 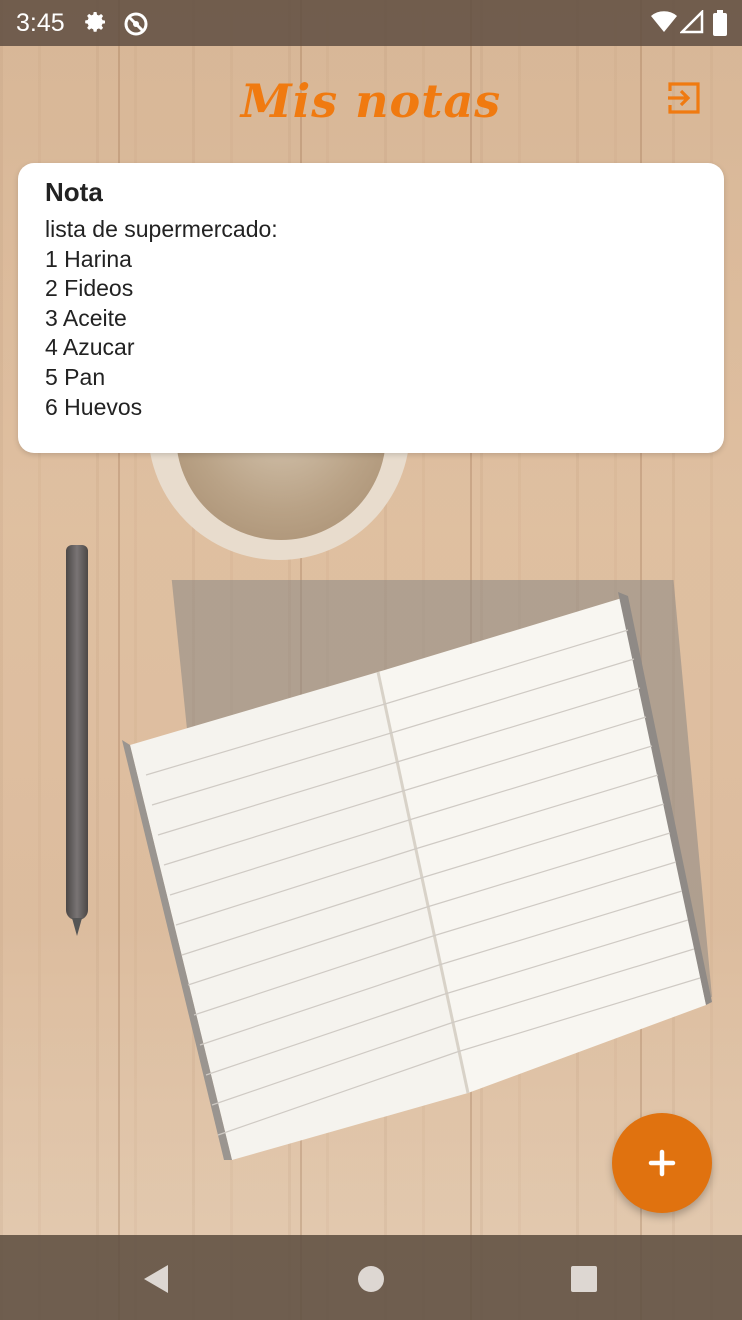 I want to click on status-time: 3:45, so click(x=40, y=23).